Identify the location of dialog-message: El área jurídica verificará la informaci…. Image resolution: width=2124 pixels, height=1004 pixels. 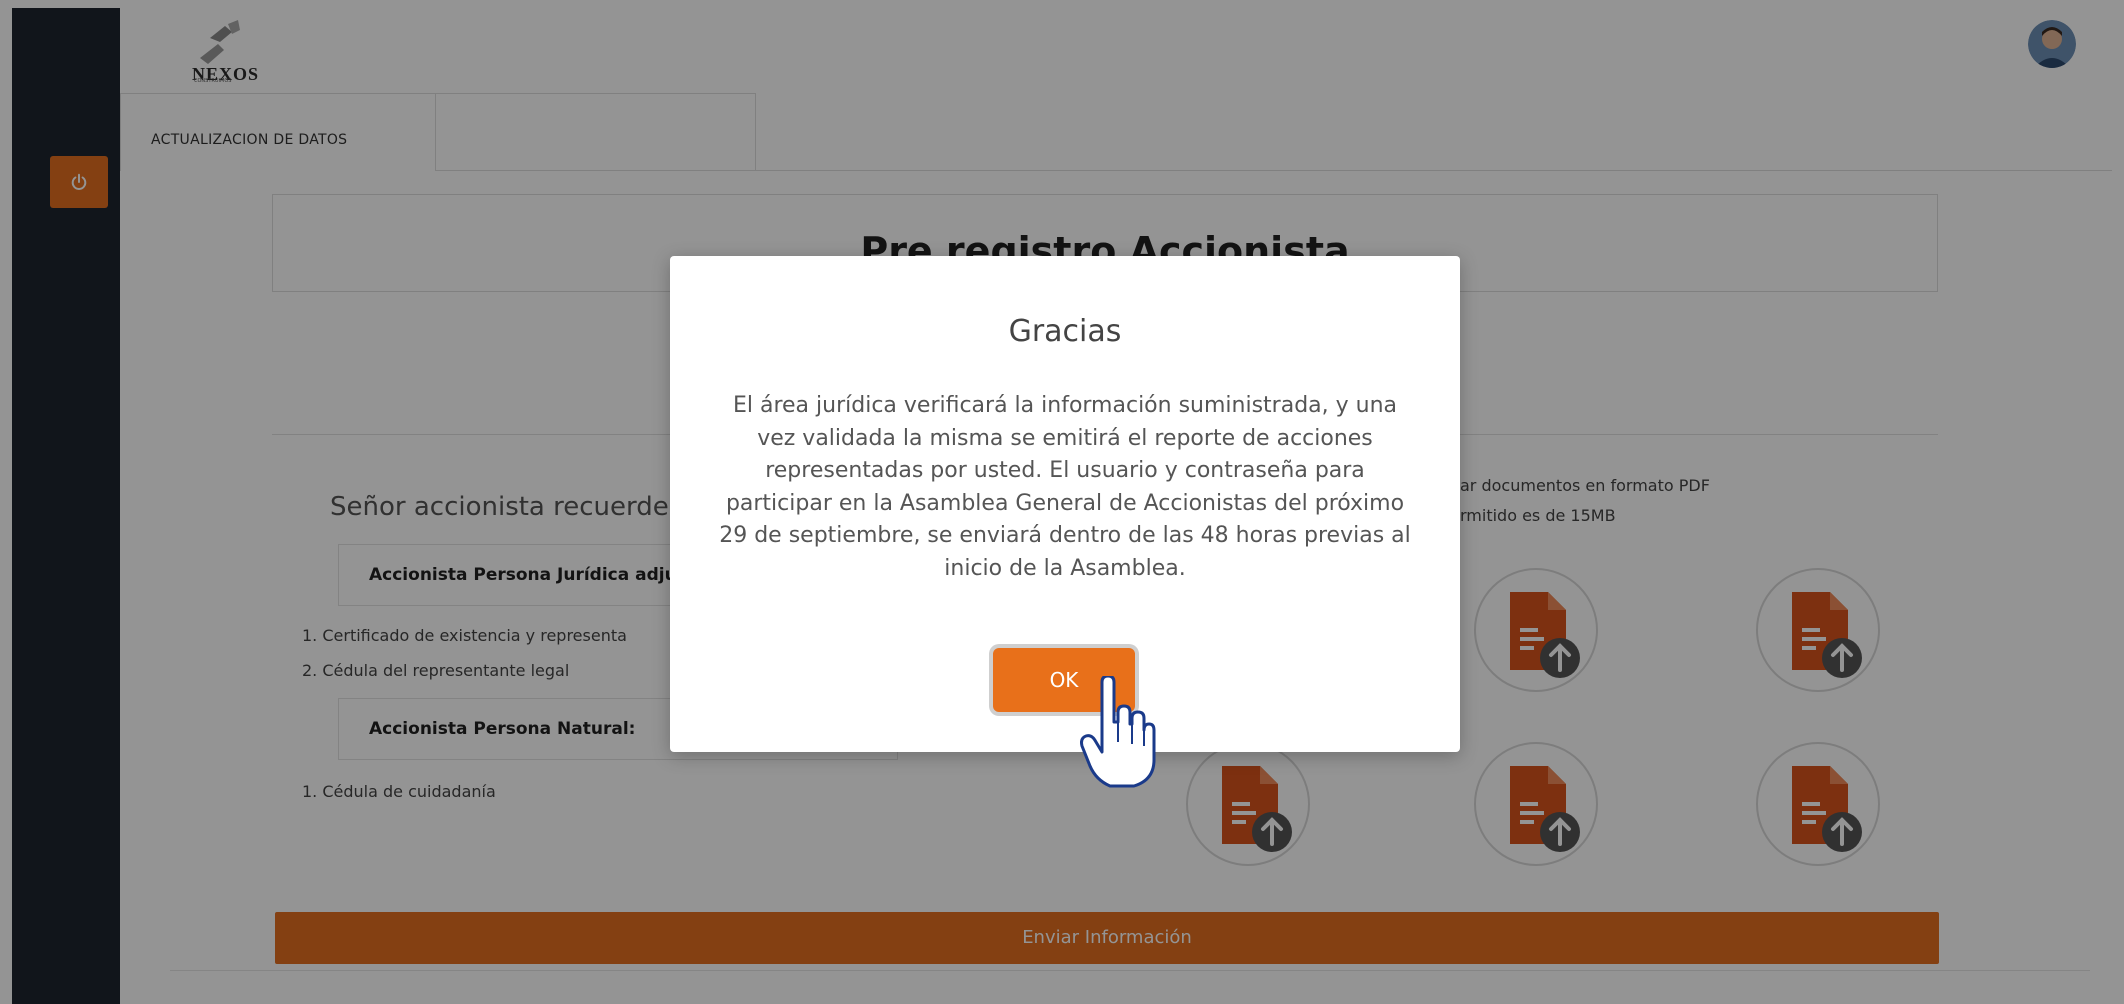
(1065, 487).